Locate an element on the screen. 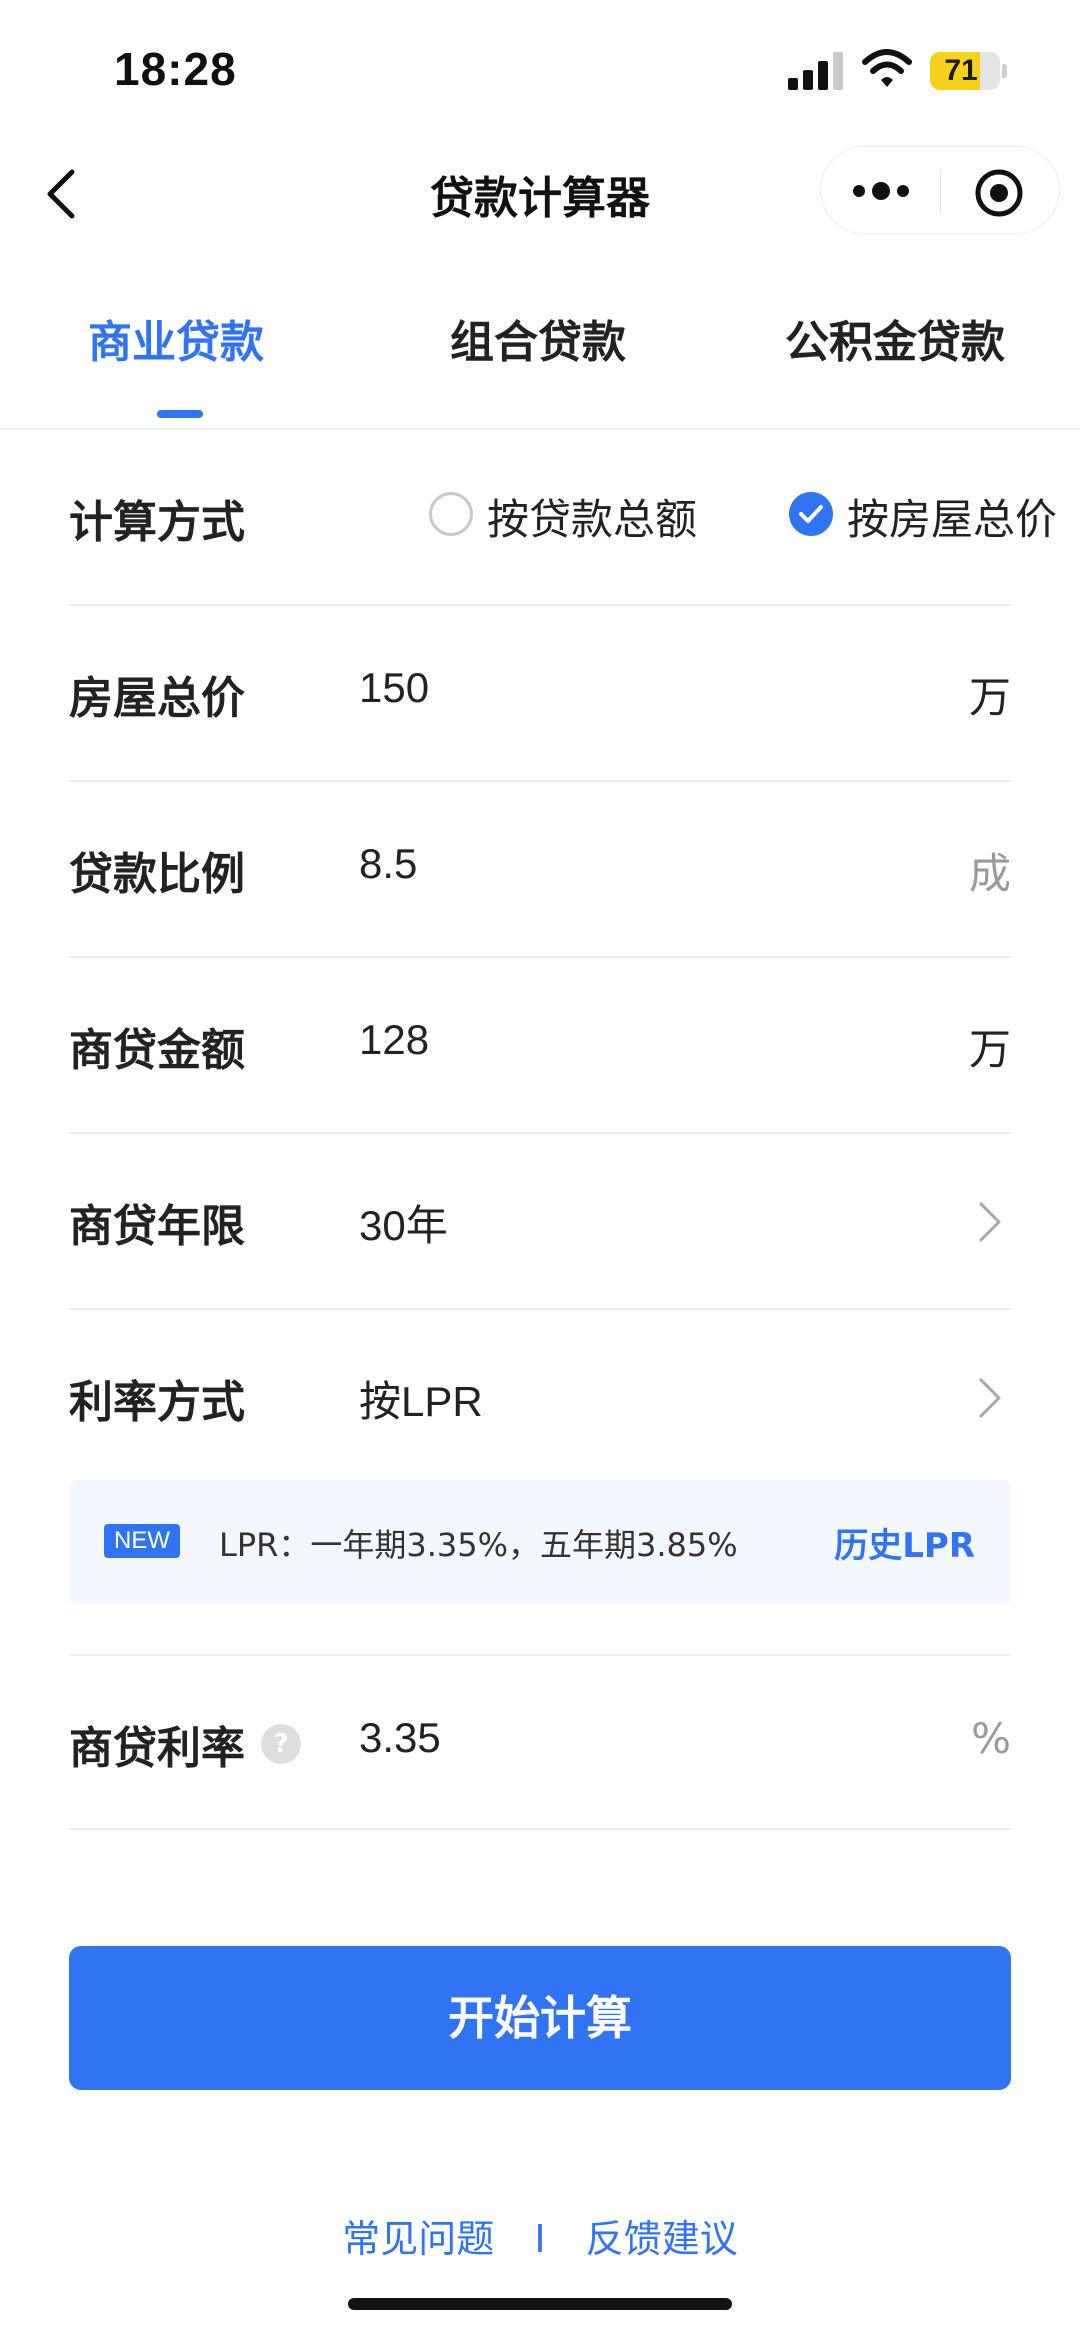 This screenshot has width=1080, height=2337. tab-housing-fund-loan: 公积金贷款 is located at coordinates (895, 338).